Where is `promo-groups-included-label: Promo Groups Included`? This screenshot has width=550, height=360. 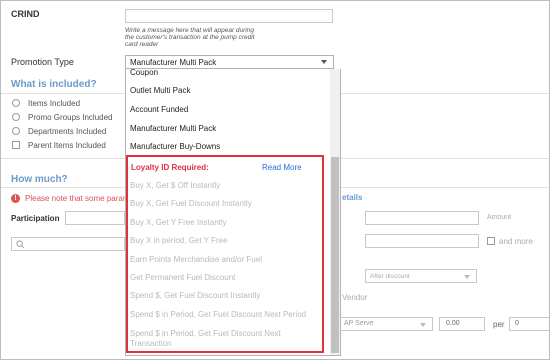 promo-groups-included-label: Promo Groups Included is located at coordinates (70, 117).